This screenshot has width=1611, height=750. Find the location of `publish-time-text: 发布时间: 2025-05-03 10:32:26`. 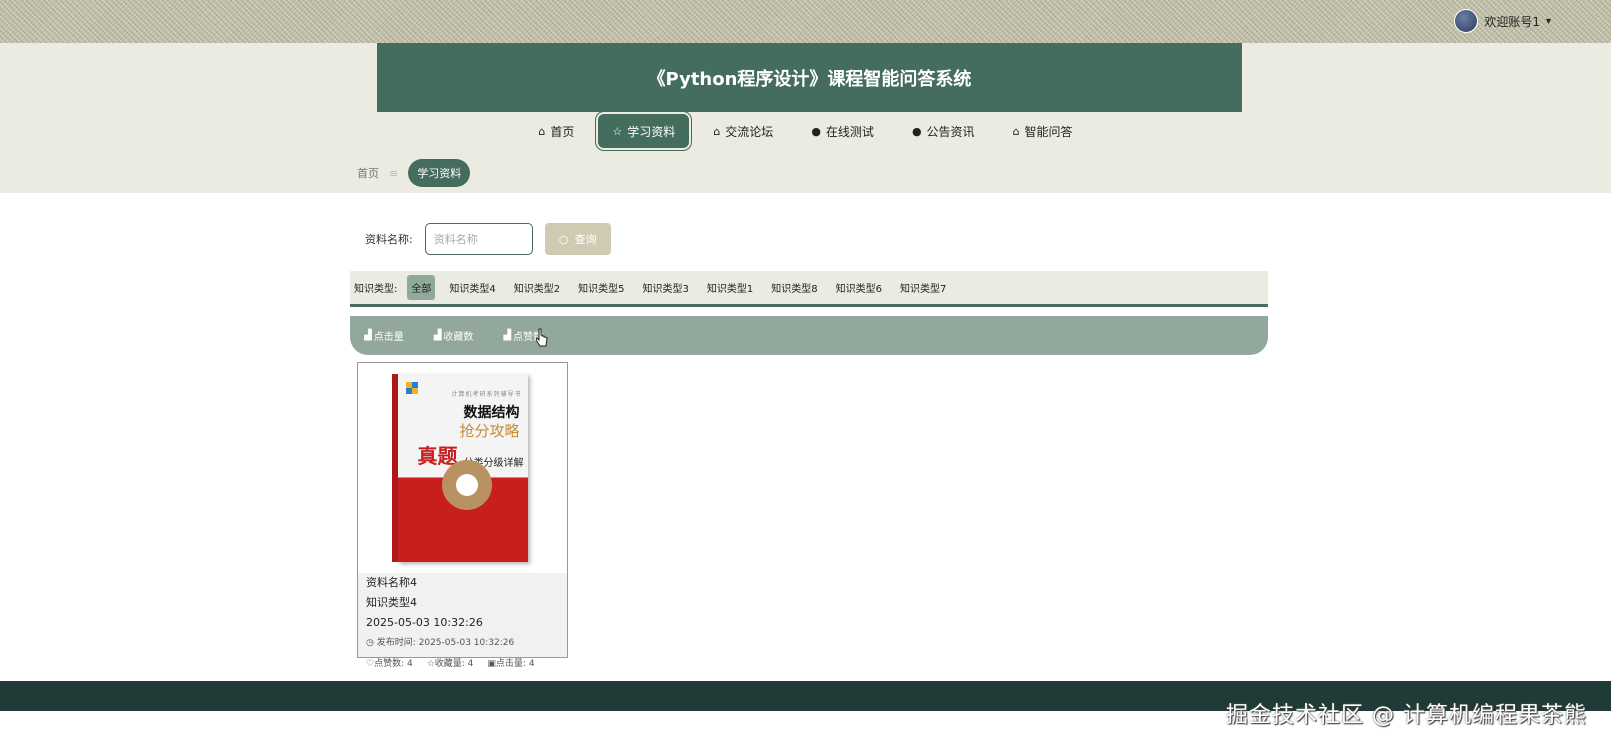

publish-time-text: 发布时间: 2025-05-03 10:32:26 is located at coordinates (445, 643).